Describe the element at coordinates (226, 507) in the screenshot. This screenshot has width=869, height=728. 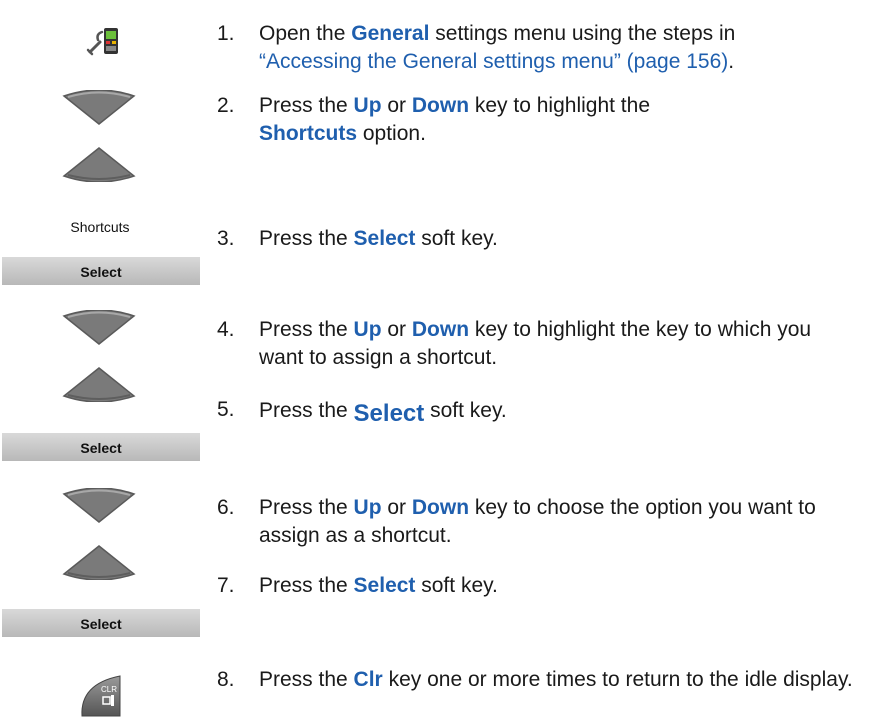
I see `step-number: 6.` at that location.